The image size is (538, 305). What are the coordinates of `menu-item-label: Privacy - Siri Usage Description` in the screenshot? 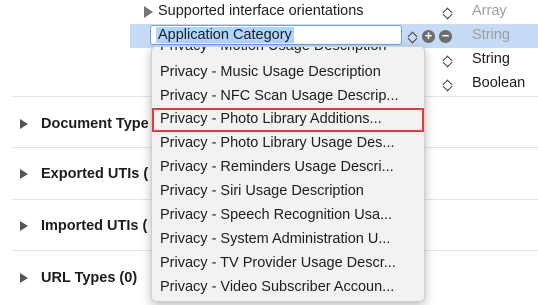 It's located at (262, 191).